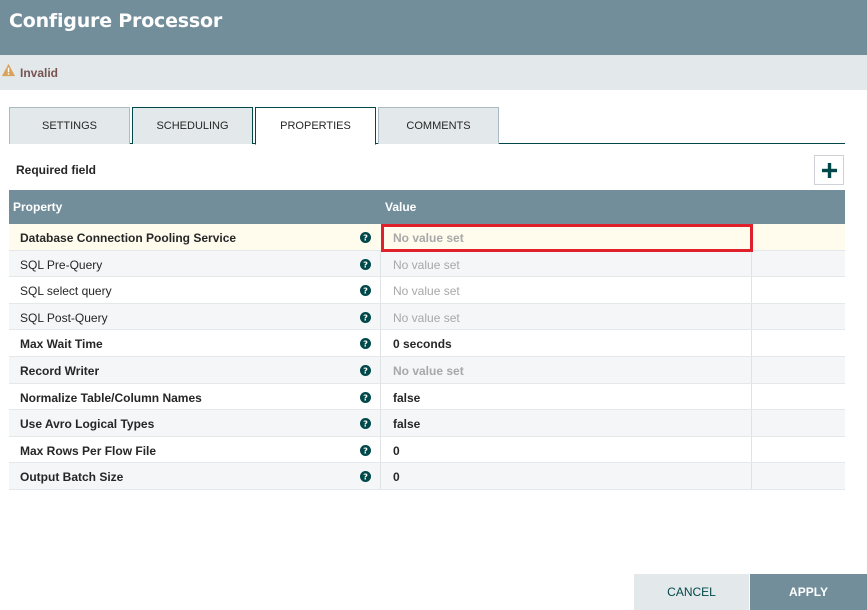 The width and height of the screenshot is (867, 610). I want to click on cancel-button: CANCEL, so click(691, 592).